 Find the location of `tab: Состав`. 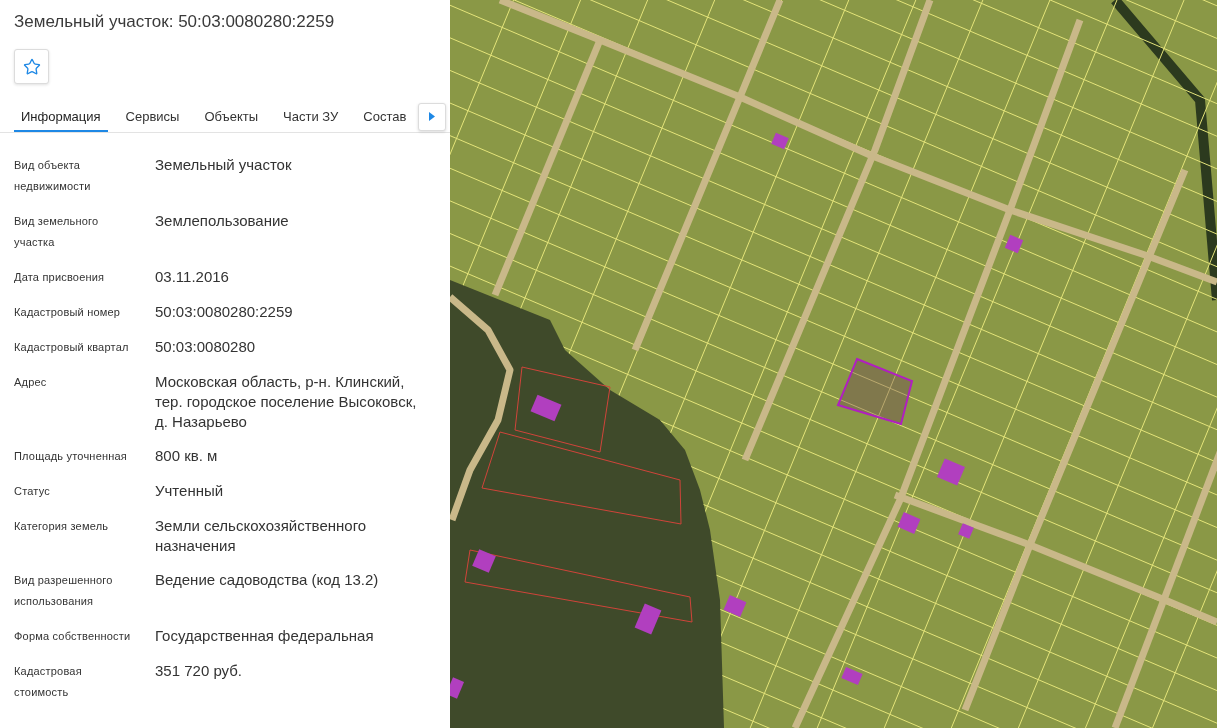

tab: Состав is located at coordinates (385, 116).